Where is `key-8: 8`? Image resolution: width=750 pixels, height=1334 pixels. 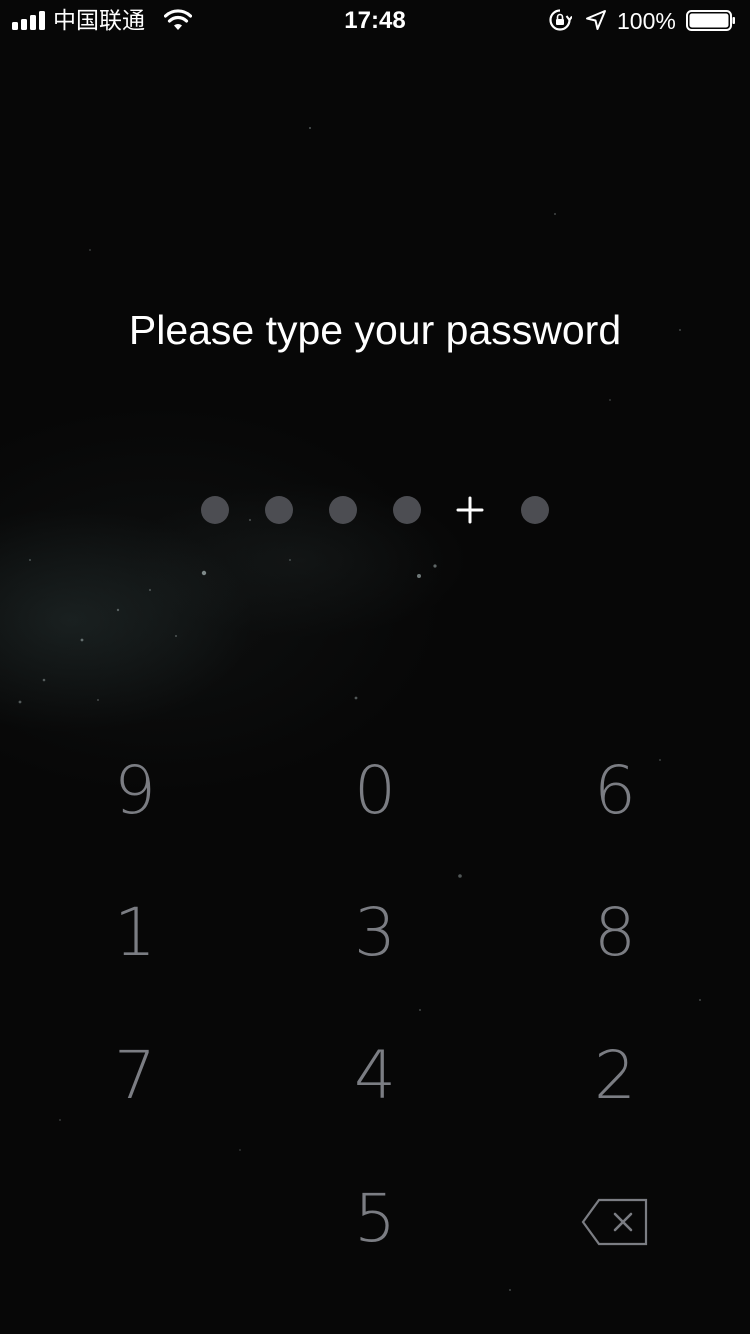 key-8: 8 is located at coordinates (615, 933).